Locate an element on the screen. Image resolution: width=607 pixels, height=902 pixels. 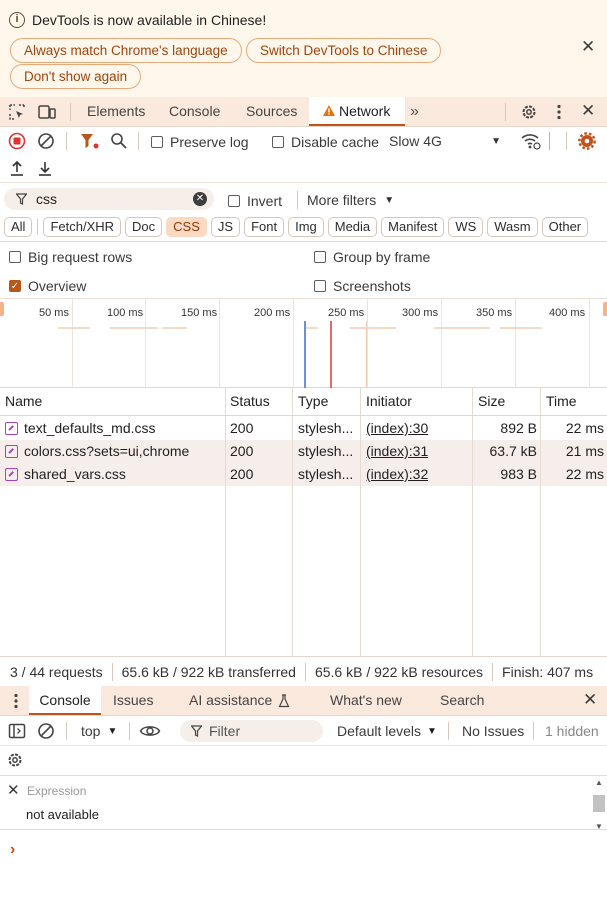
settings-gear-icon is located at coordinates (529, 112).